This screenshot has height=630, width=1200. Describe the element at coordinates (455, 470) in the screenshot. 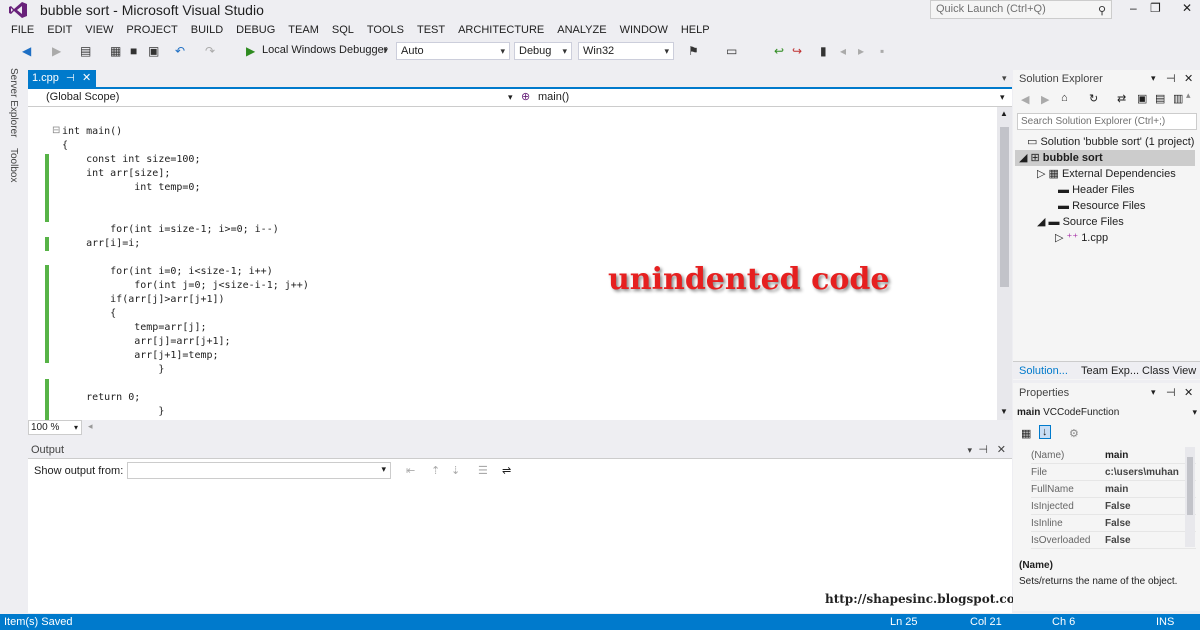

I see `next-message-icon: ⇣` at that location.